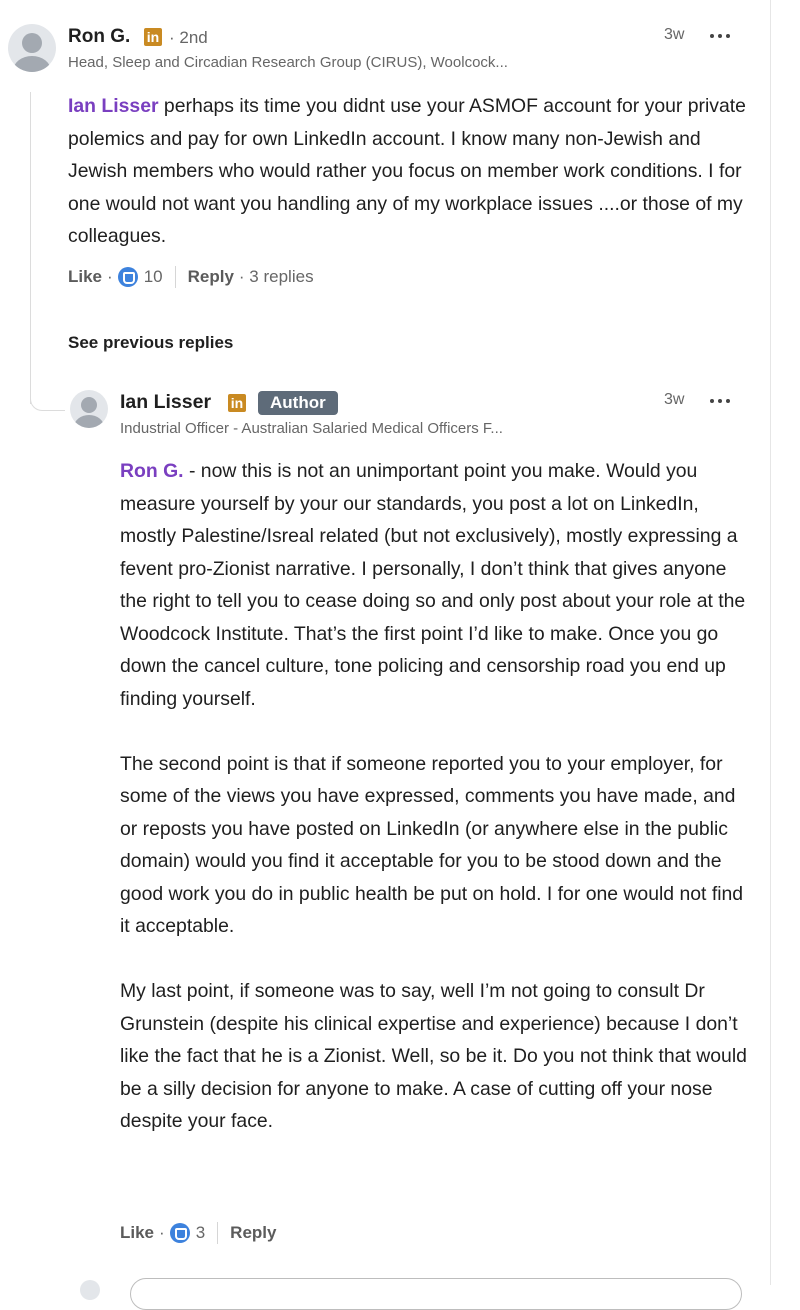  I want to click on reply-actions: Like · 3 Reply, so click(198, 1233).